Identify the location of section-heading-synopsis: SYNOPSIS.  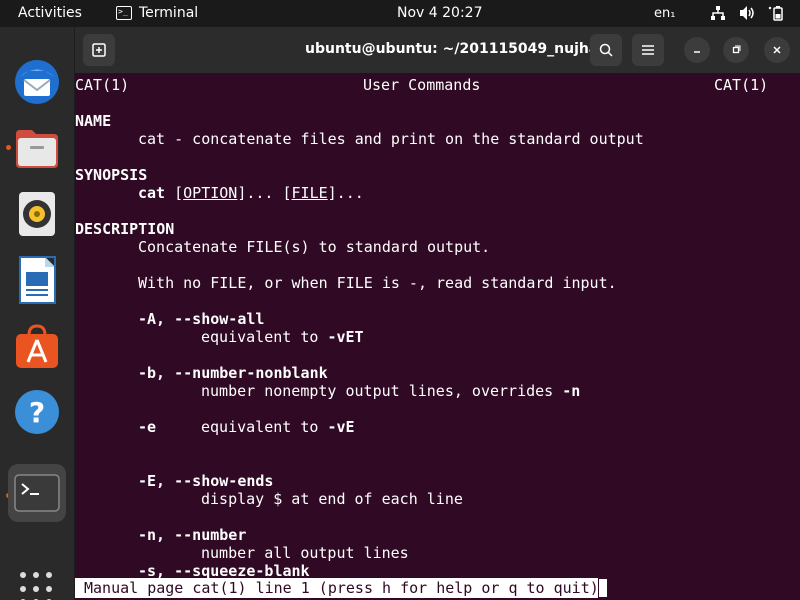
(111, 175).